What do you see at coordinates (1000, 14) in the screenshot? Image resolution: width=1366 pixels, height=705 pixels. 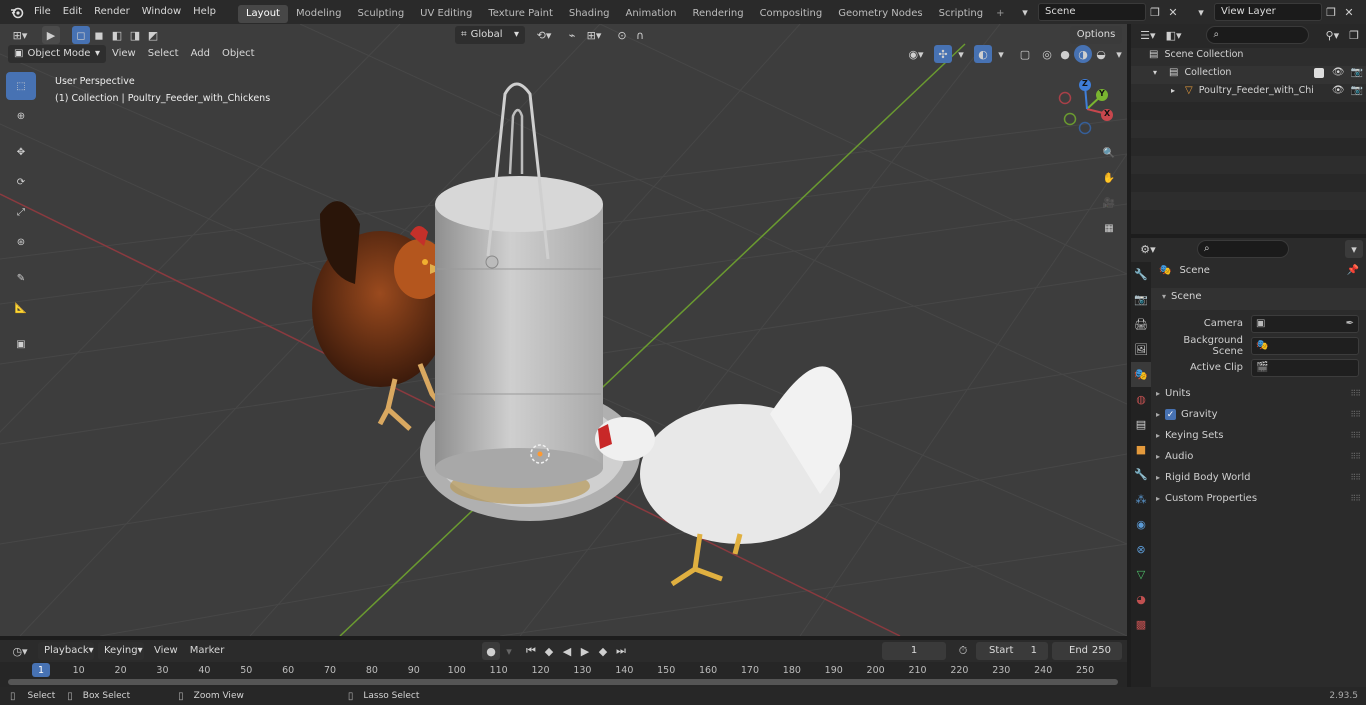 I see `add-workspace-button: +` at bounding box center [1000, 14].